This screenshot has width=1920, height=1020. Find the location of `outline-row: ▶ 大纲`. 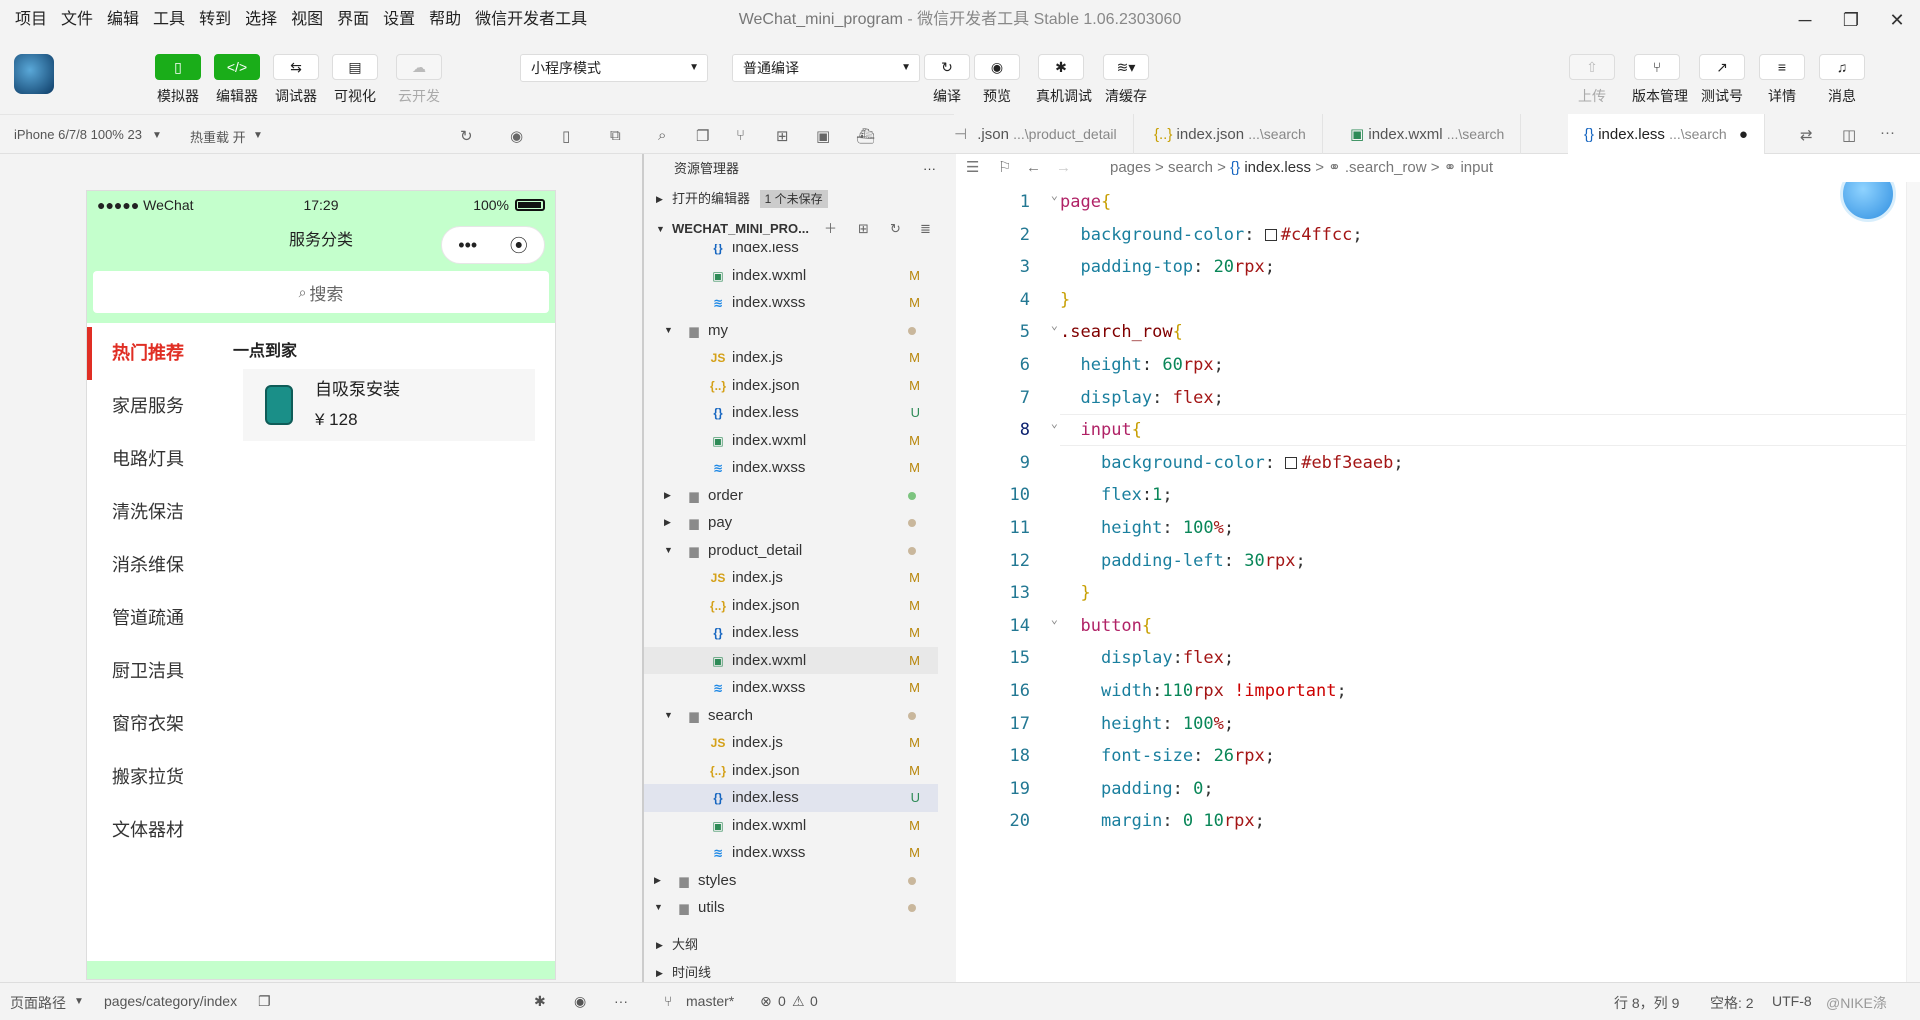

outline-row: ▶ 大纲 is located at coordinates (799, 945).